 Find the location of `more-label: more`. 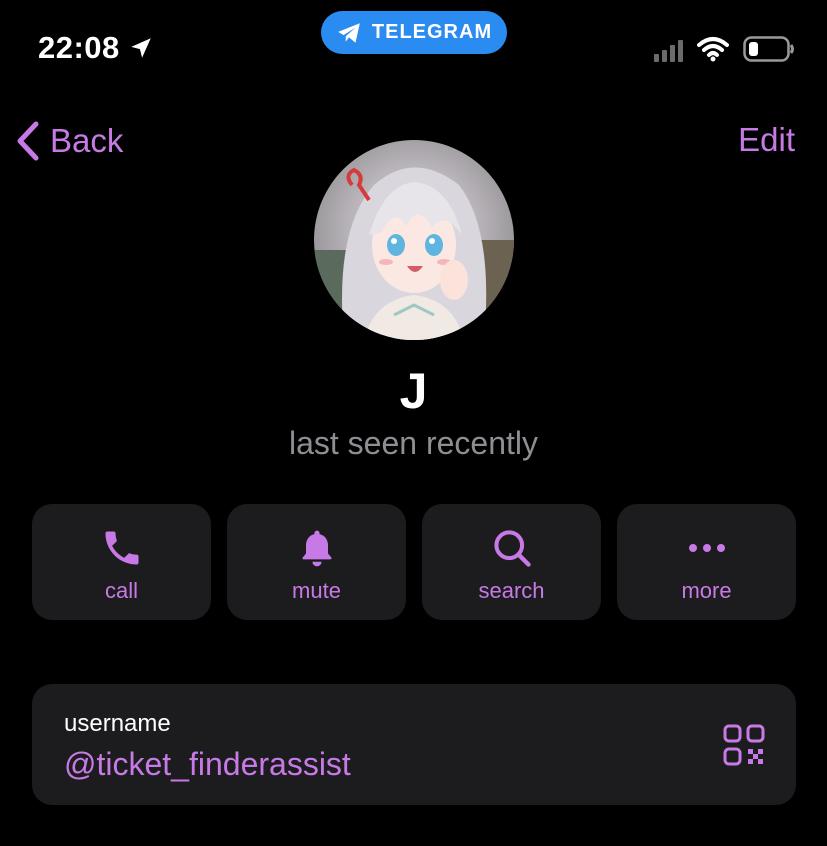

more-label: more is located at coordinates (706, 590).